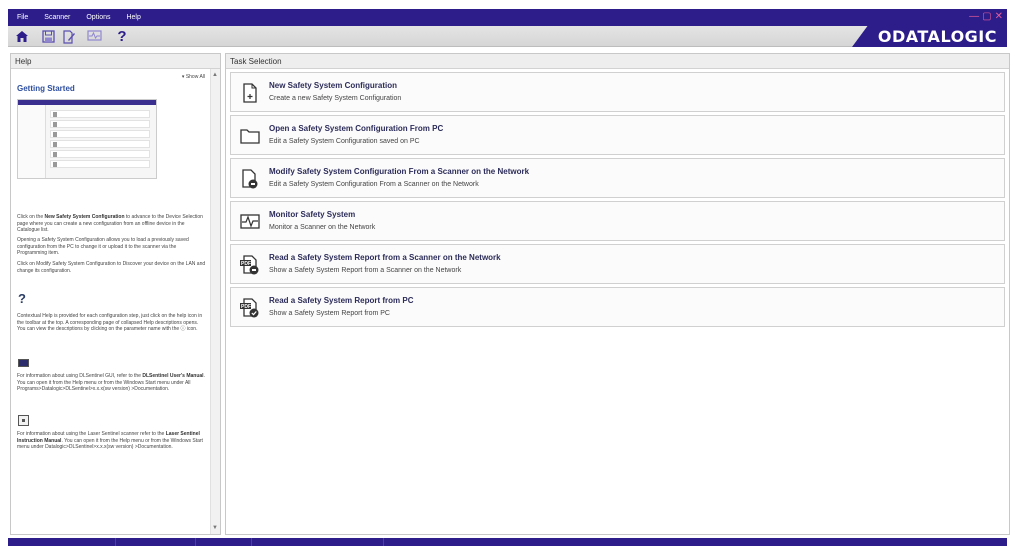 Image resolution: width=1015 pixels, height=546 pixels. Describe the element at coordinates (69, 36) in the screenshot. I see `edit-document-icon` at that location.